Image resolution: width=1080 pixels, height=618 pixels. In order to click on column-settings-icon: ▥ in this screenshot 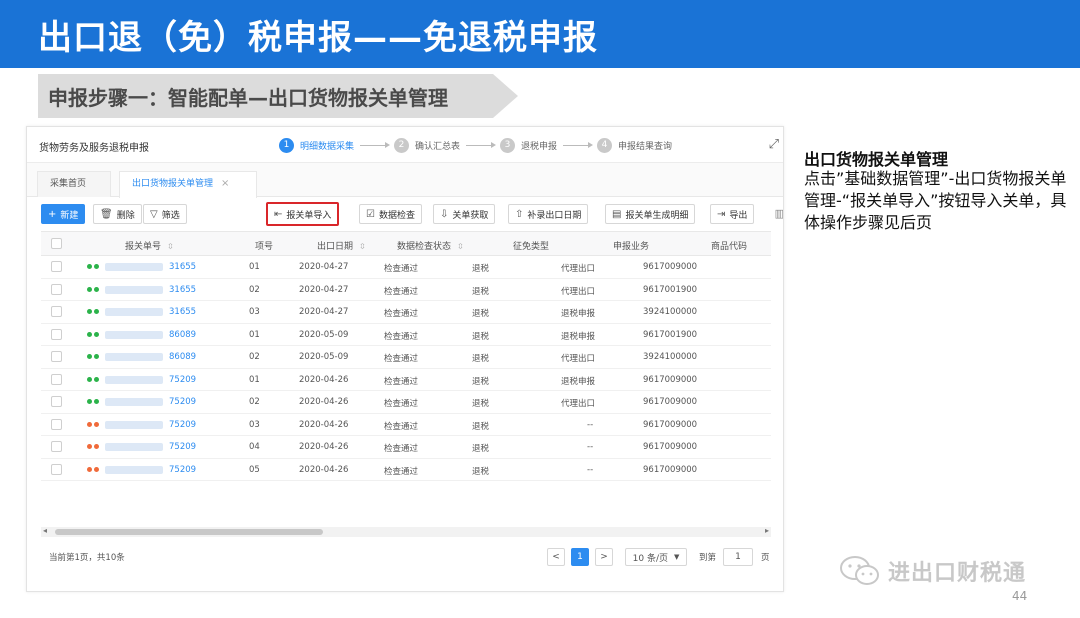, I will do `click(779, 213)`.